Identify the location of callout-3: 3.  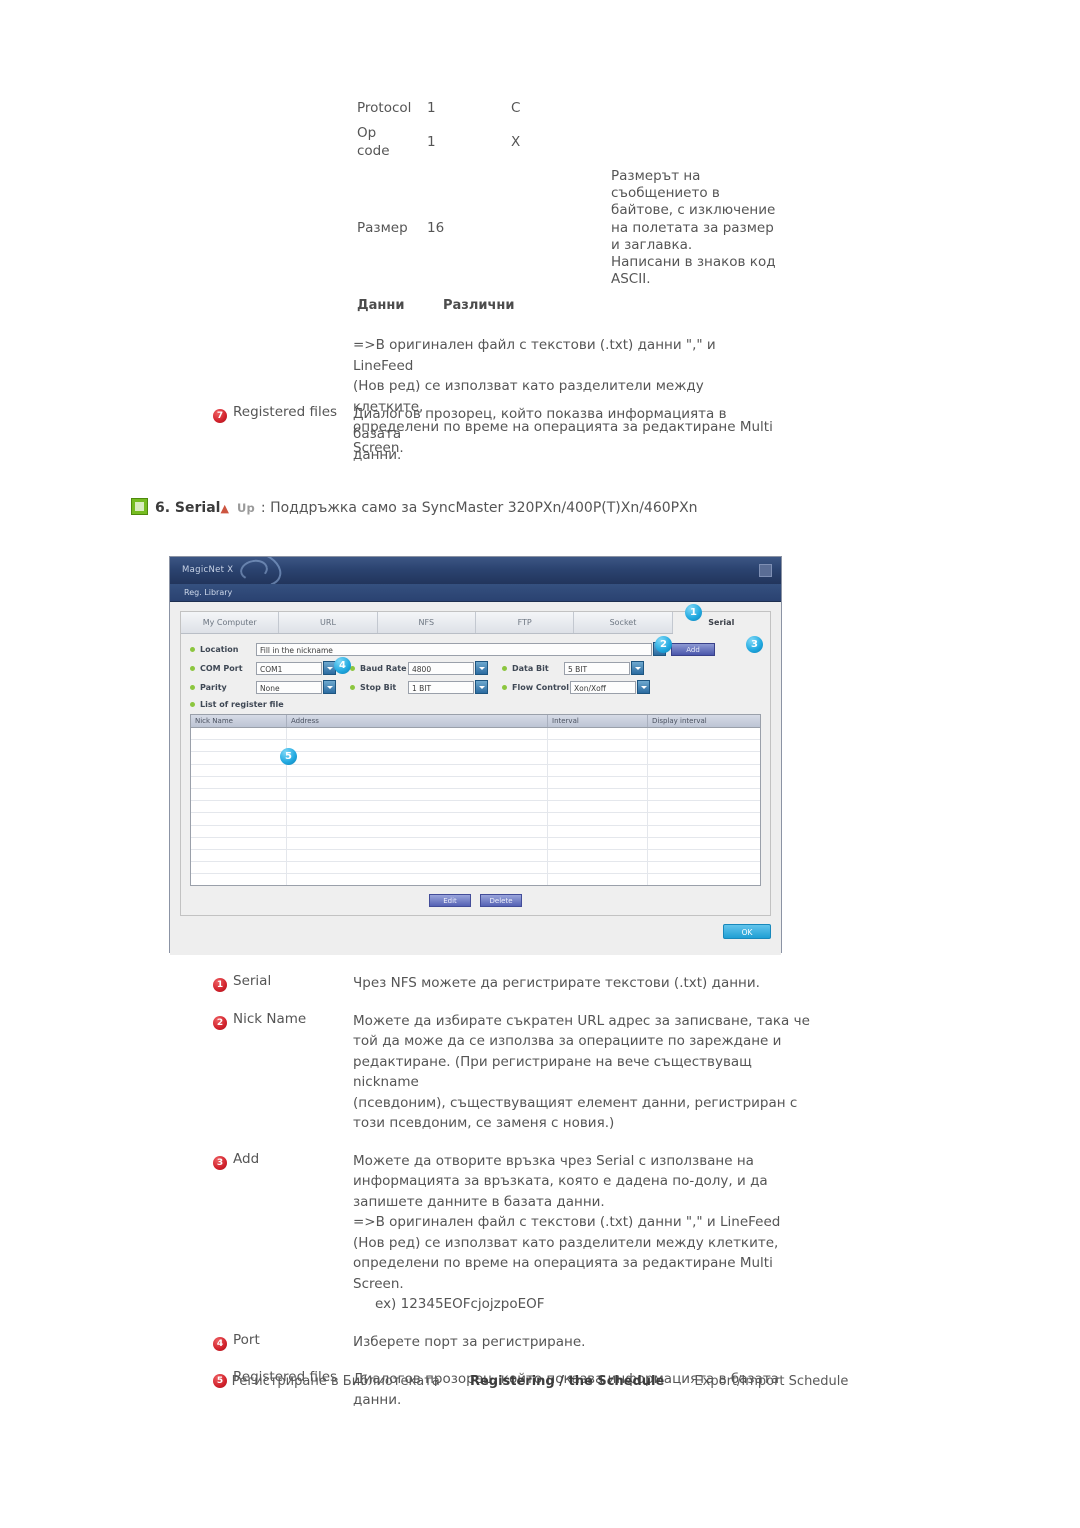
(754, 644).